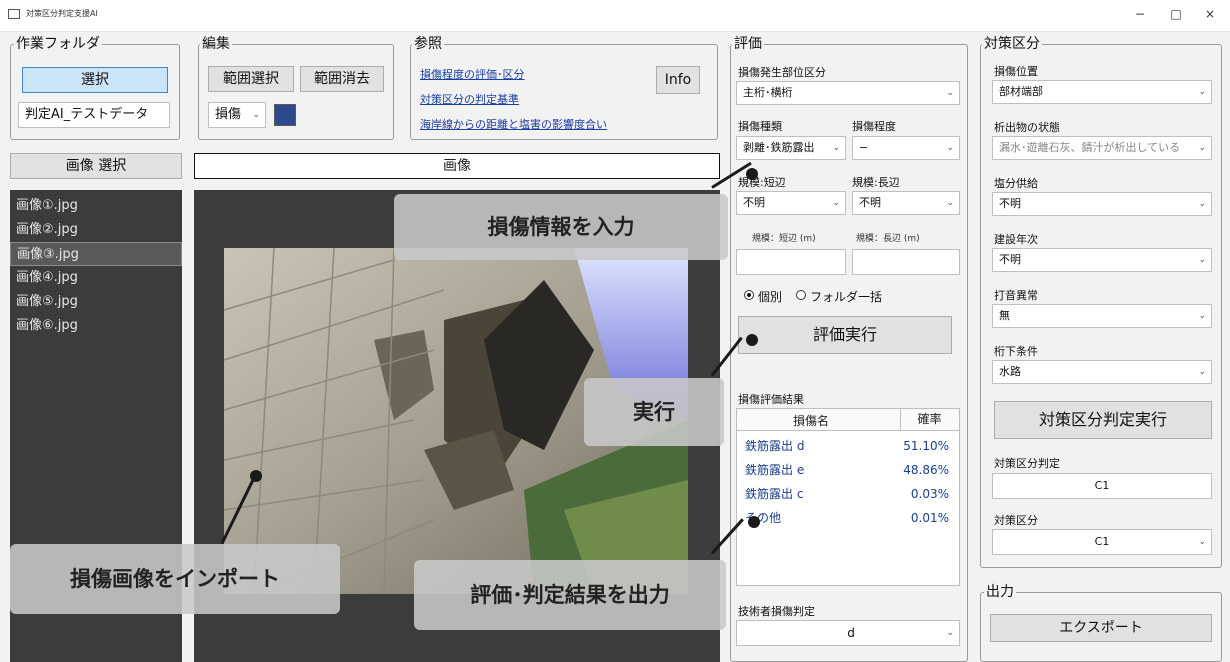 The width and height of the screenshot is (1230, 662). What do you see at coordinates (1016, 295) in the screenshot?
I see `hammer-label: 打音異常` at bounding box center [1016, 295].